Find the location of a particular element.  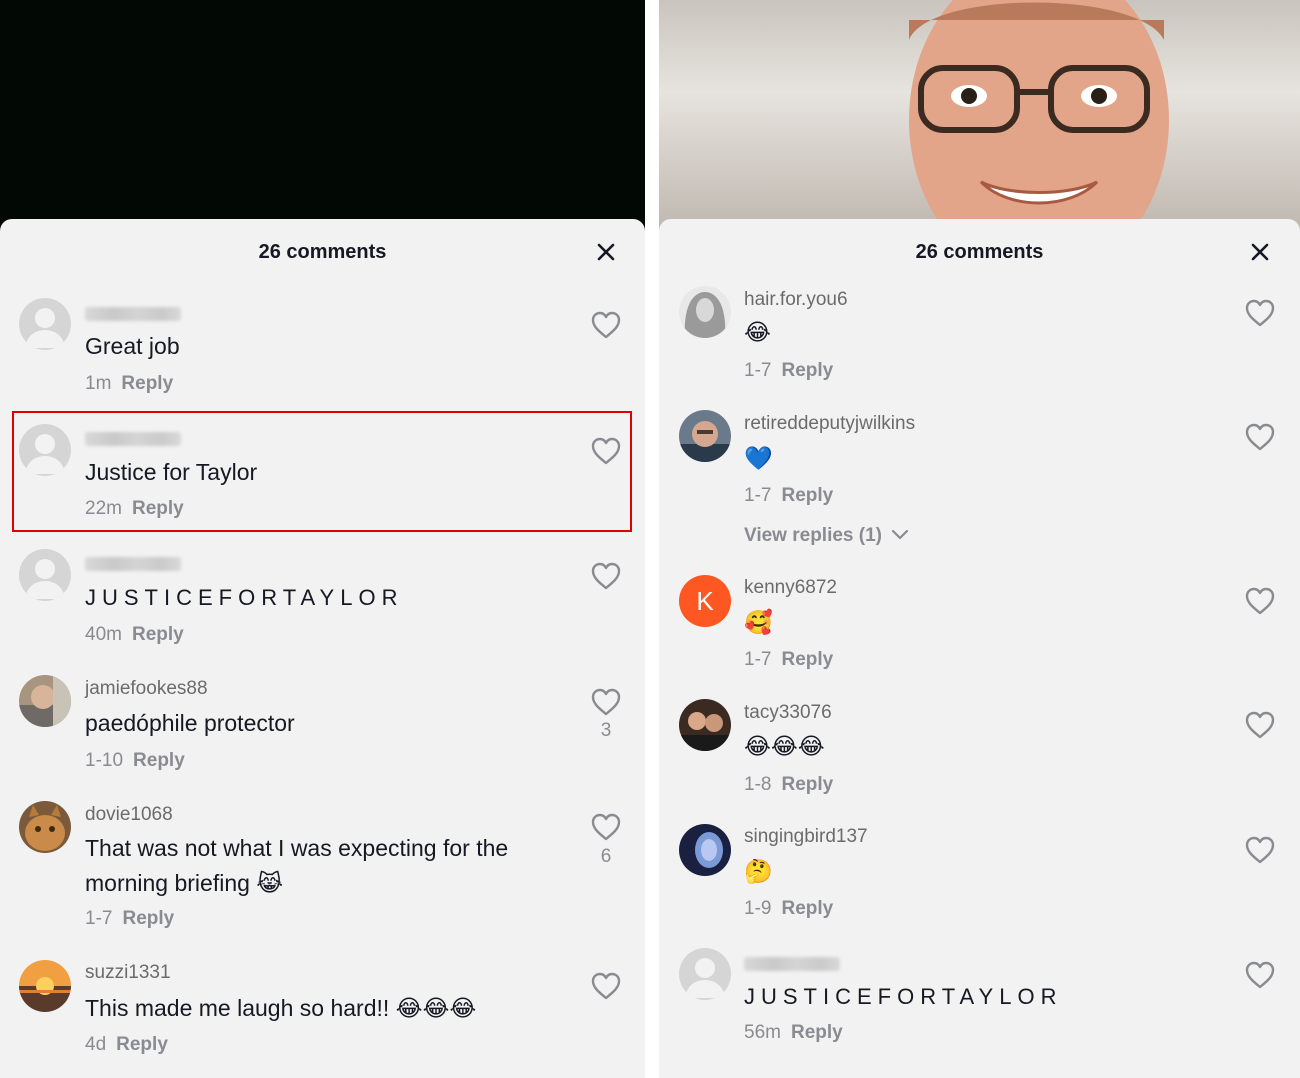

comment-username: singingbird137 is located at coordinates (806, 837).